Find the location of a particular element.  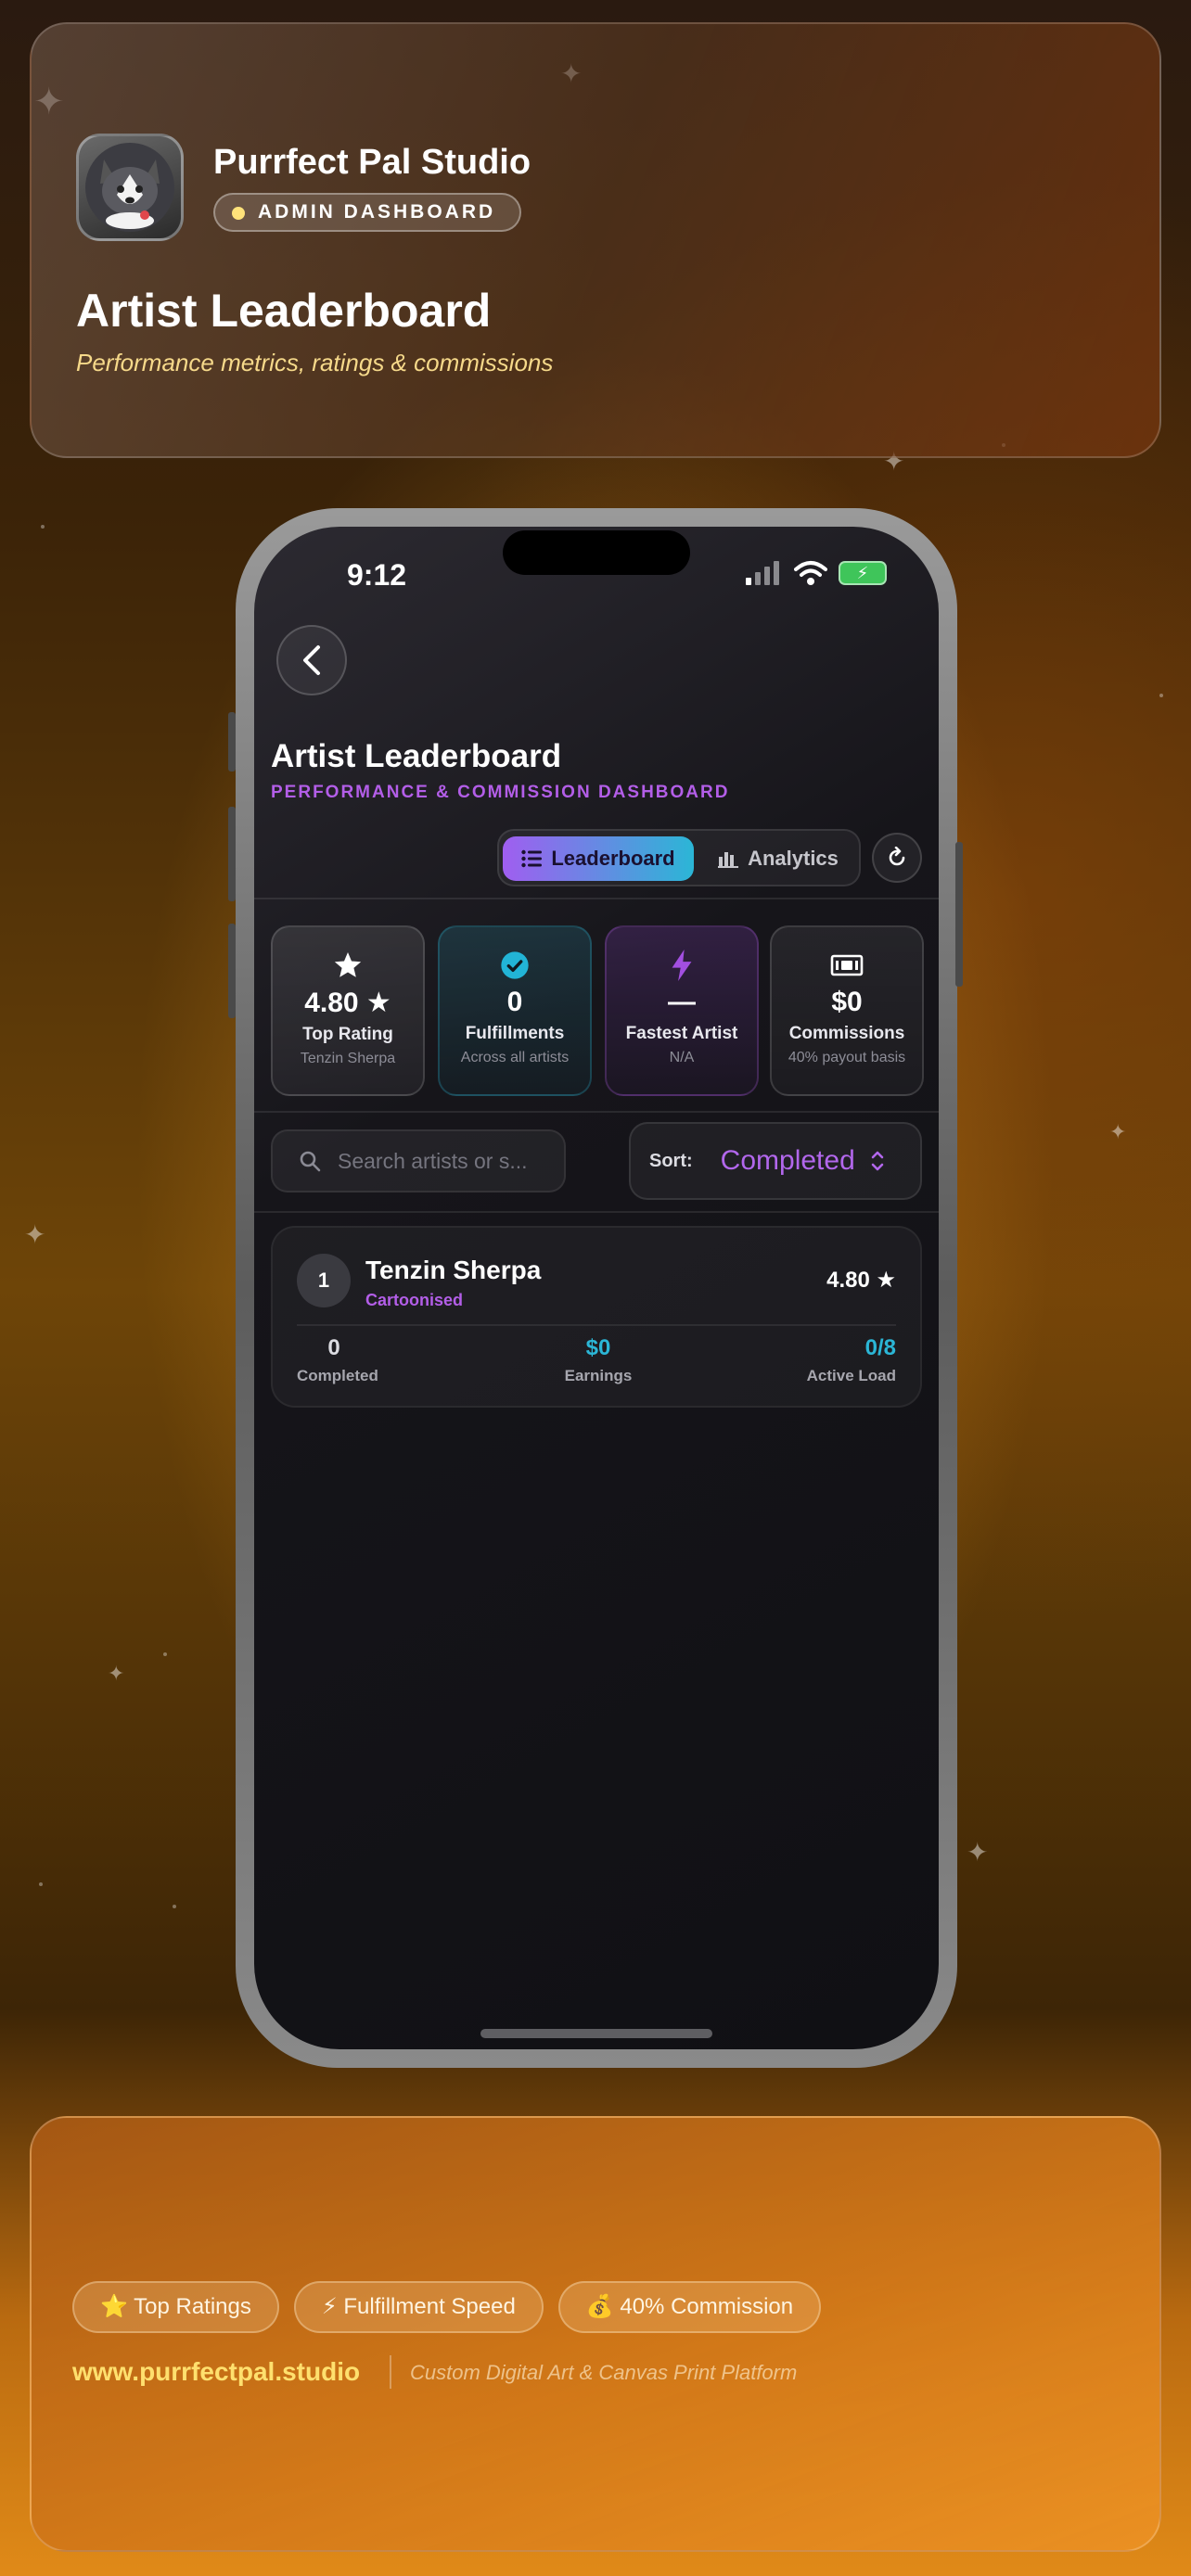

volume-up-button is located at coordinates (232, 854).